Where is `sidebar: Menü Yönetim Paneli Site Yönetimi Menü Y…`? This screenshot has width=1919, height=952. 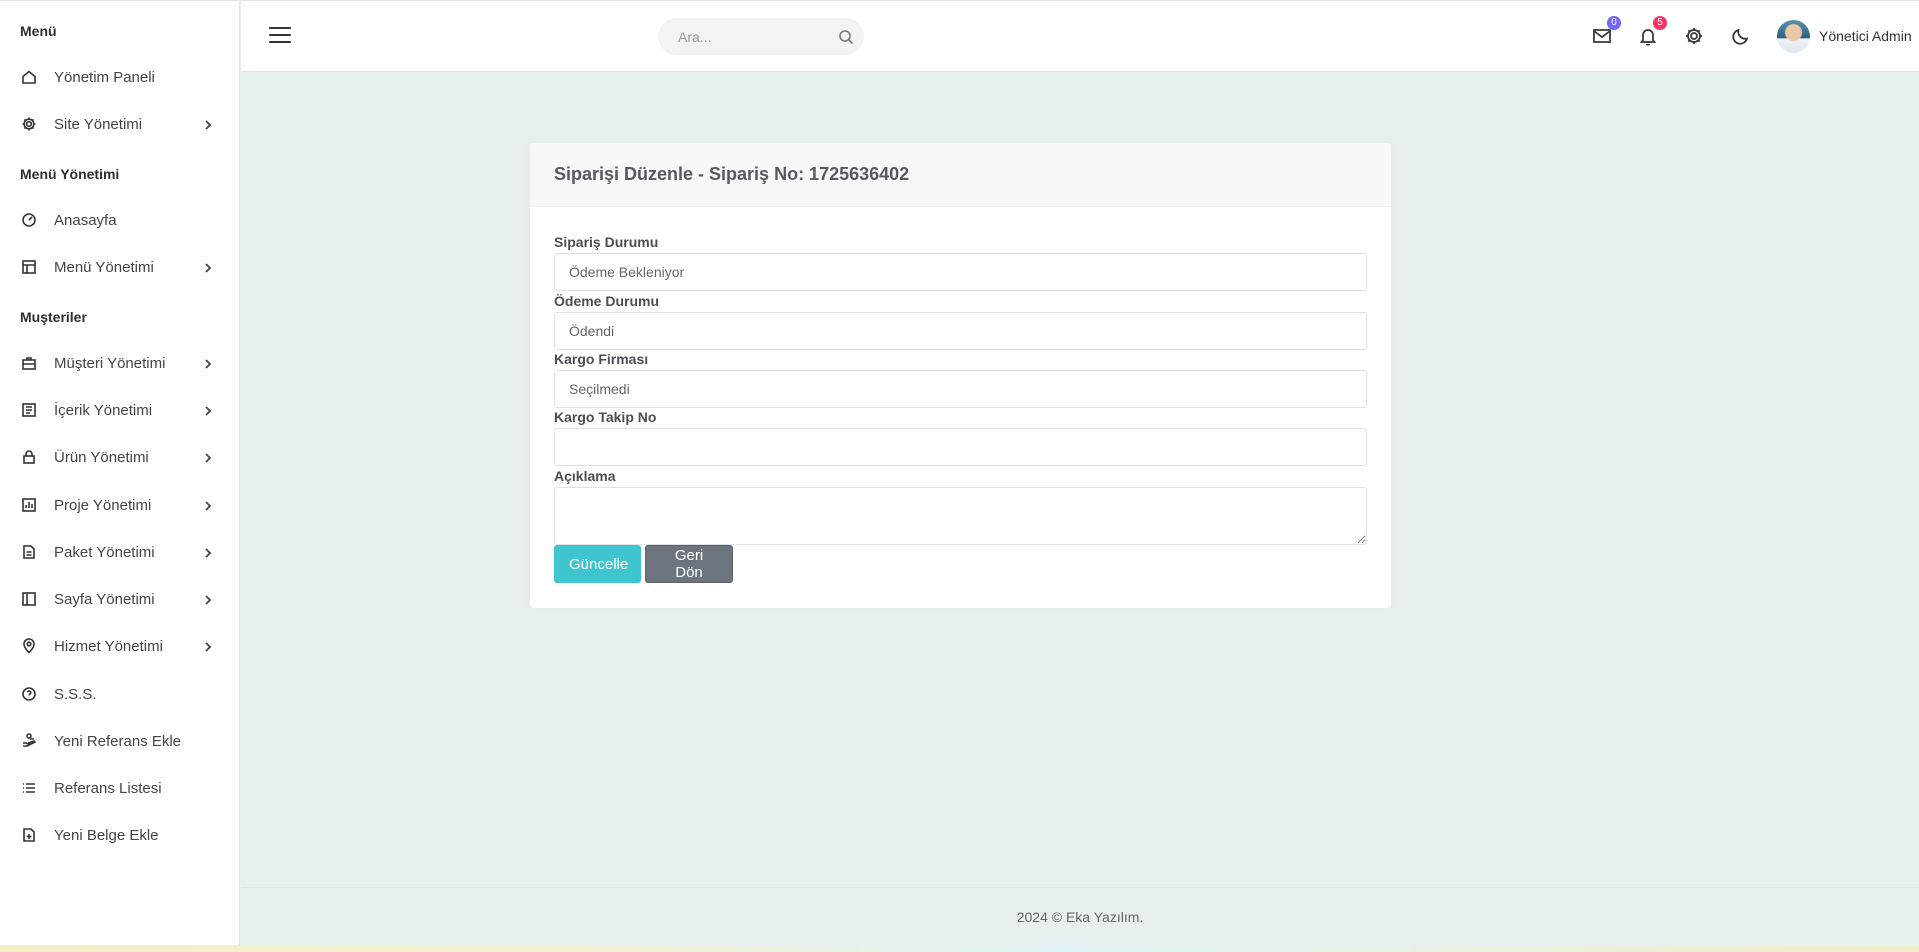
sidebar: Menü Yönetim Paneli Site Yönetimi Menü Y… is located at coordinates (120, 472).